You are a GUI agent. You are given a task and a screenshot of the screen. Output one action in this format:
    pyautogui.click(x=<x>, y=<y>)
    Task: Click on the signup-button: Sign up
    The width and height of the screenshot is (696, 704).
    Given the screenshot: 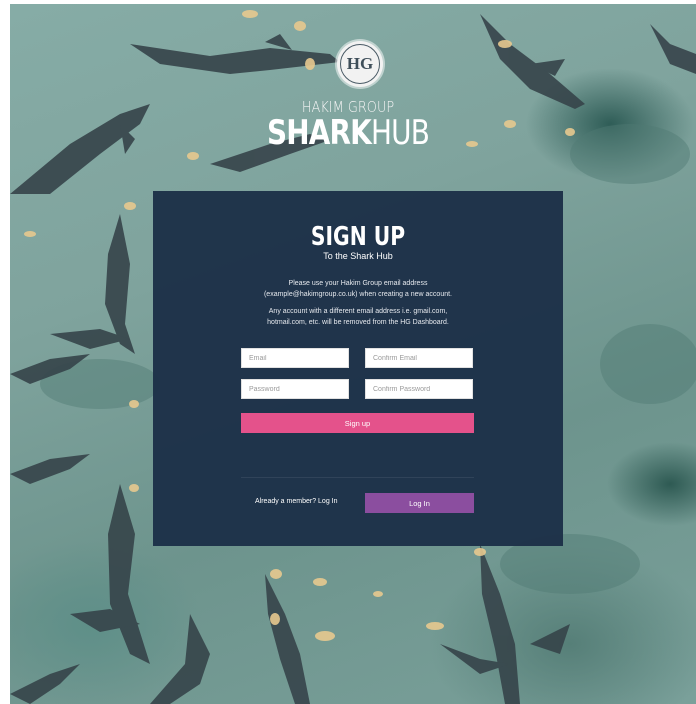 What is the action you would take?
    pyautogui.click(x=357, y=423)
    